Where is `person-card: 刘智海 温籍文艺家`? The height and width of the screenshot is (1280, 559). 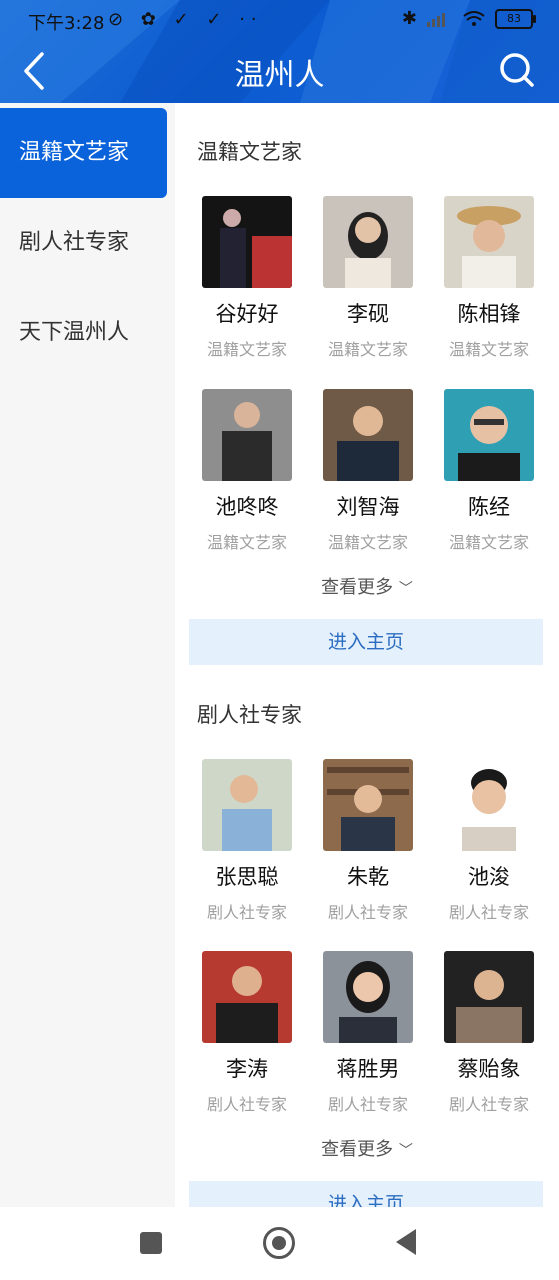
person-card: 刘智海 温籍文艺家 is located at coordinates (368, 471).